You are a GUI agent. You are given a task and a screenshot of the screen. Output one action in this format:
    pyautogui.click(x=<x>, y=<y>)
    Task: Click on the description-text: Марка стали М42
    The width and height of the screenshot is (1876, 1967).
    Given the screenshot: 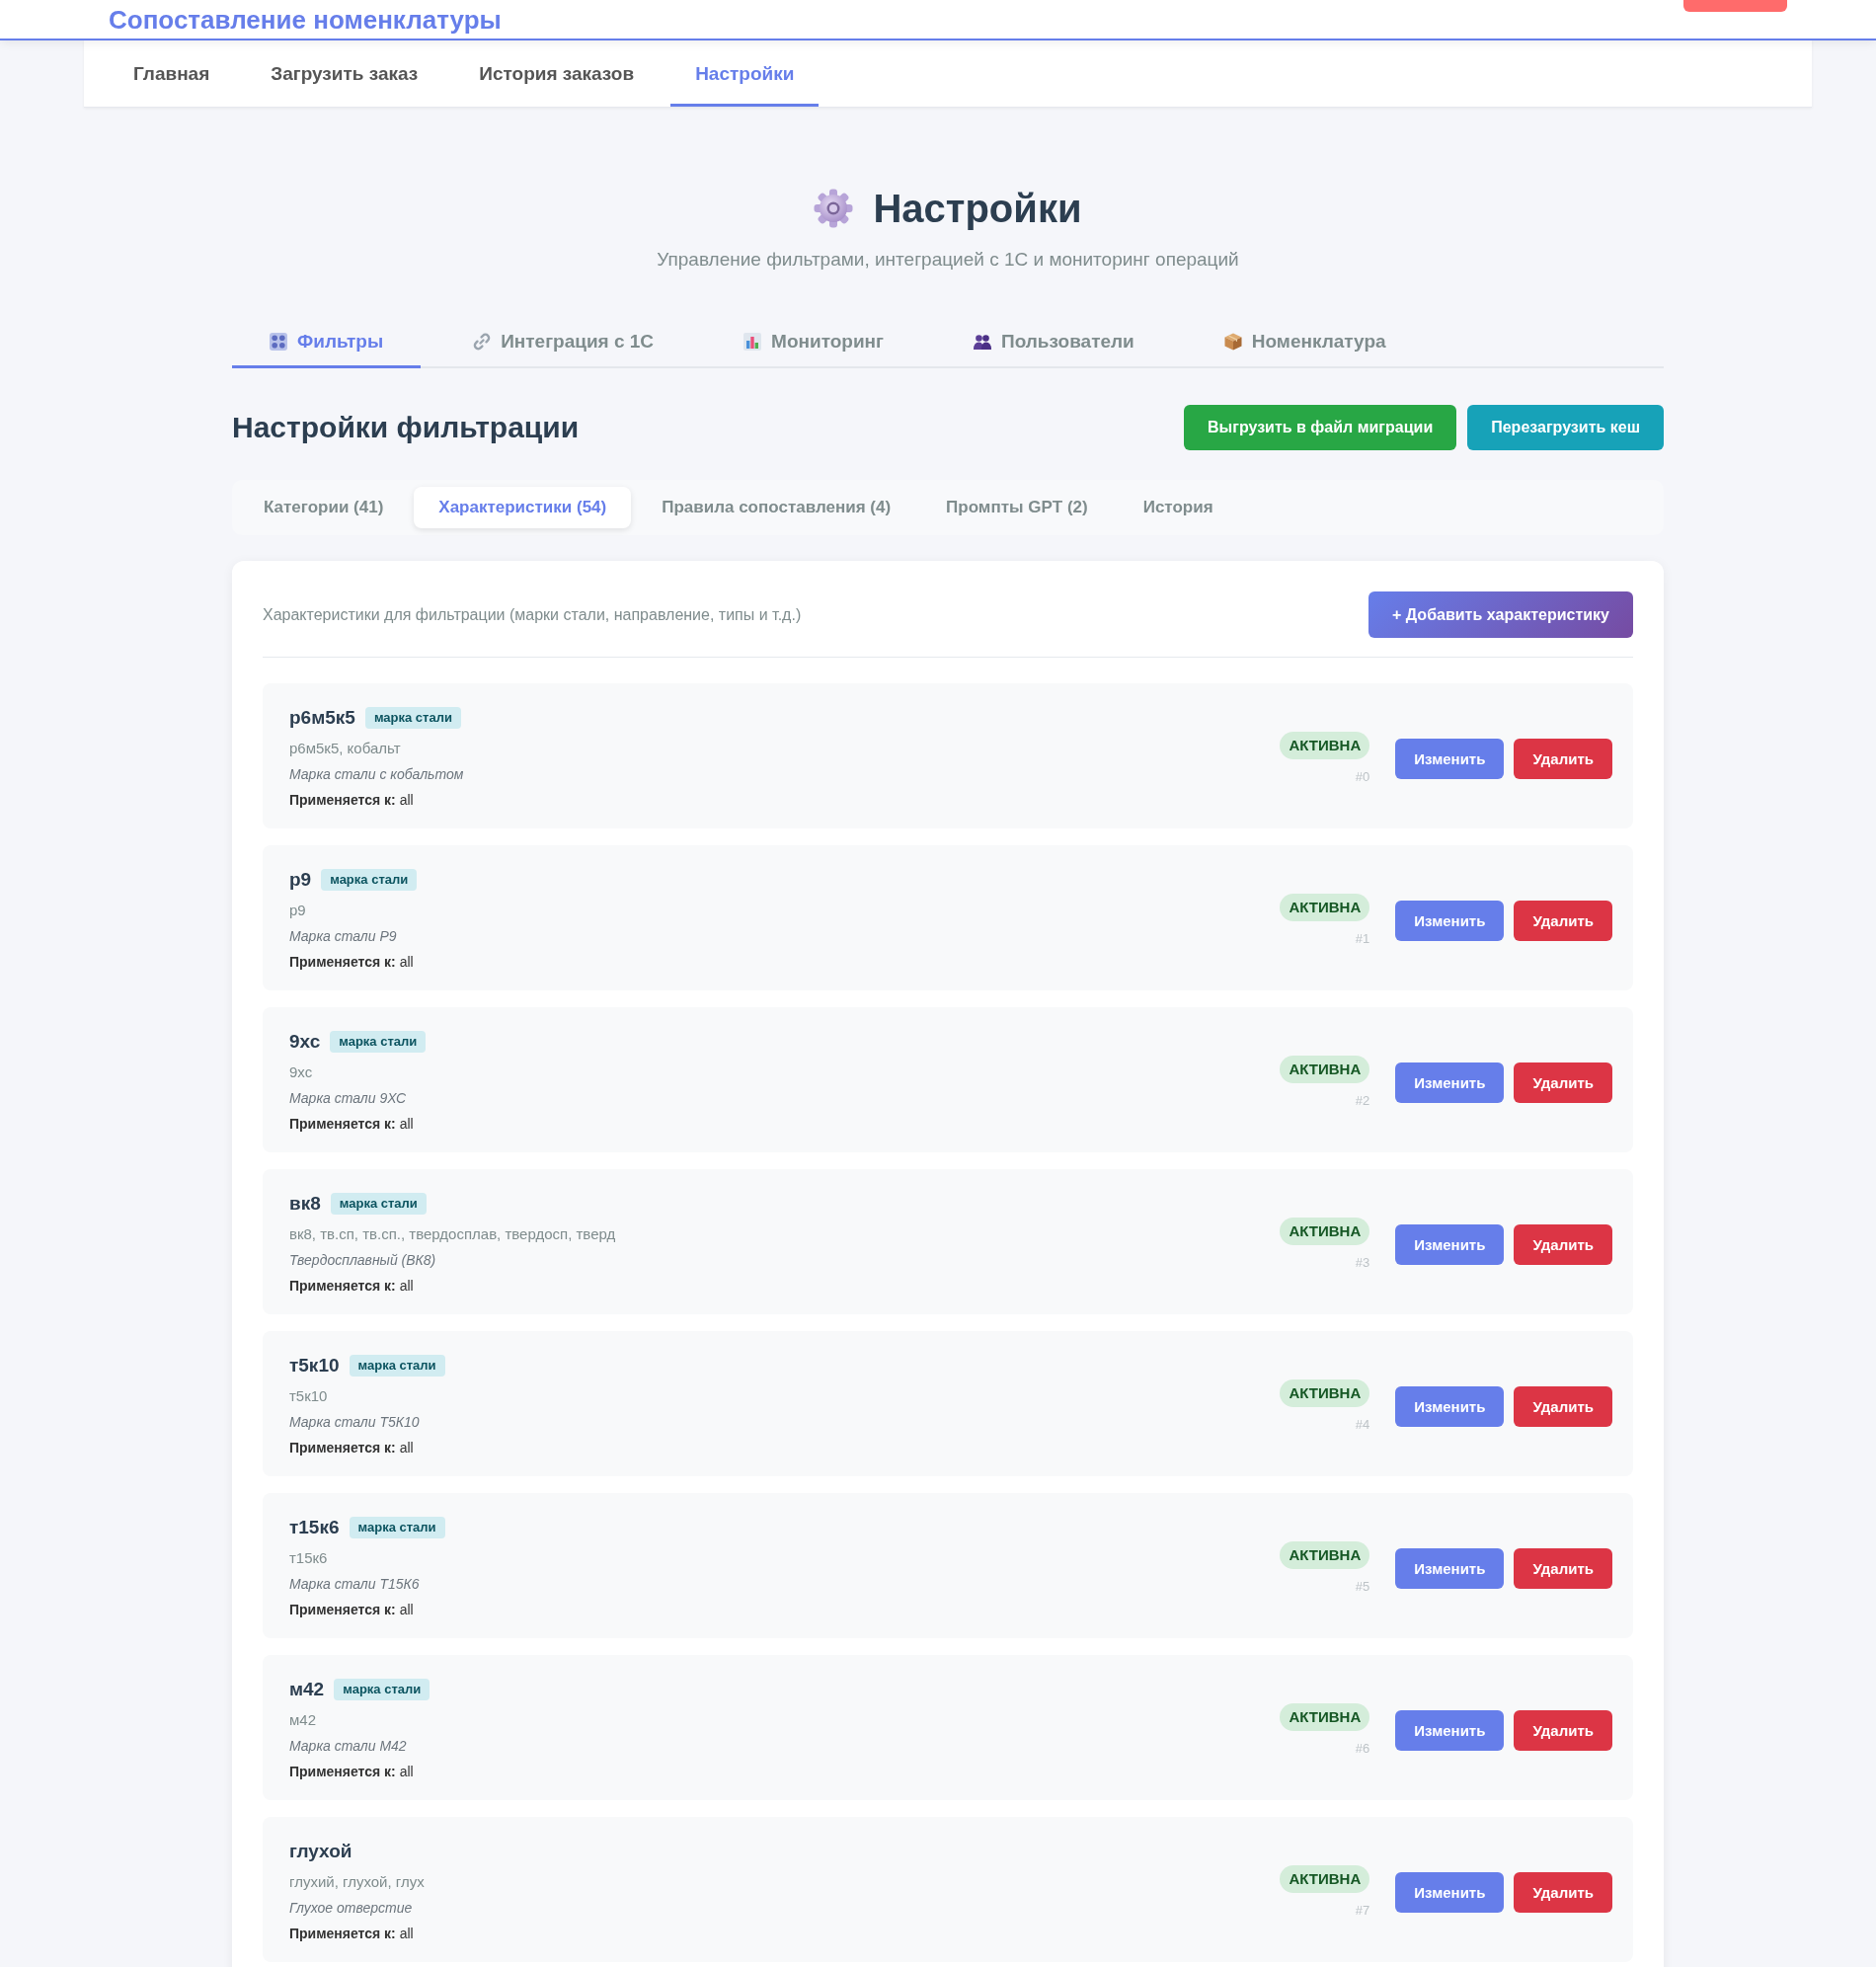 What is the action you would take?
    pyautogui.click(x=348, y=1747)
    